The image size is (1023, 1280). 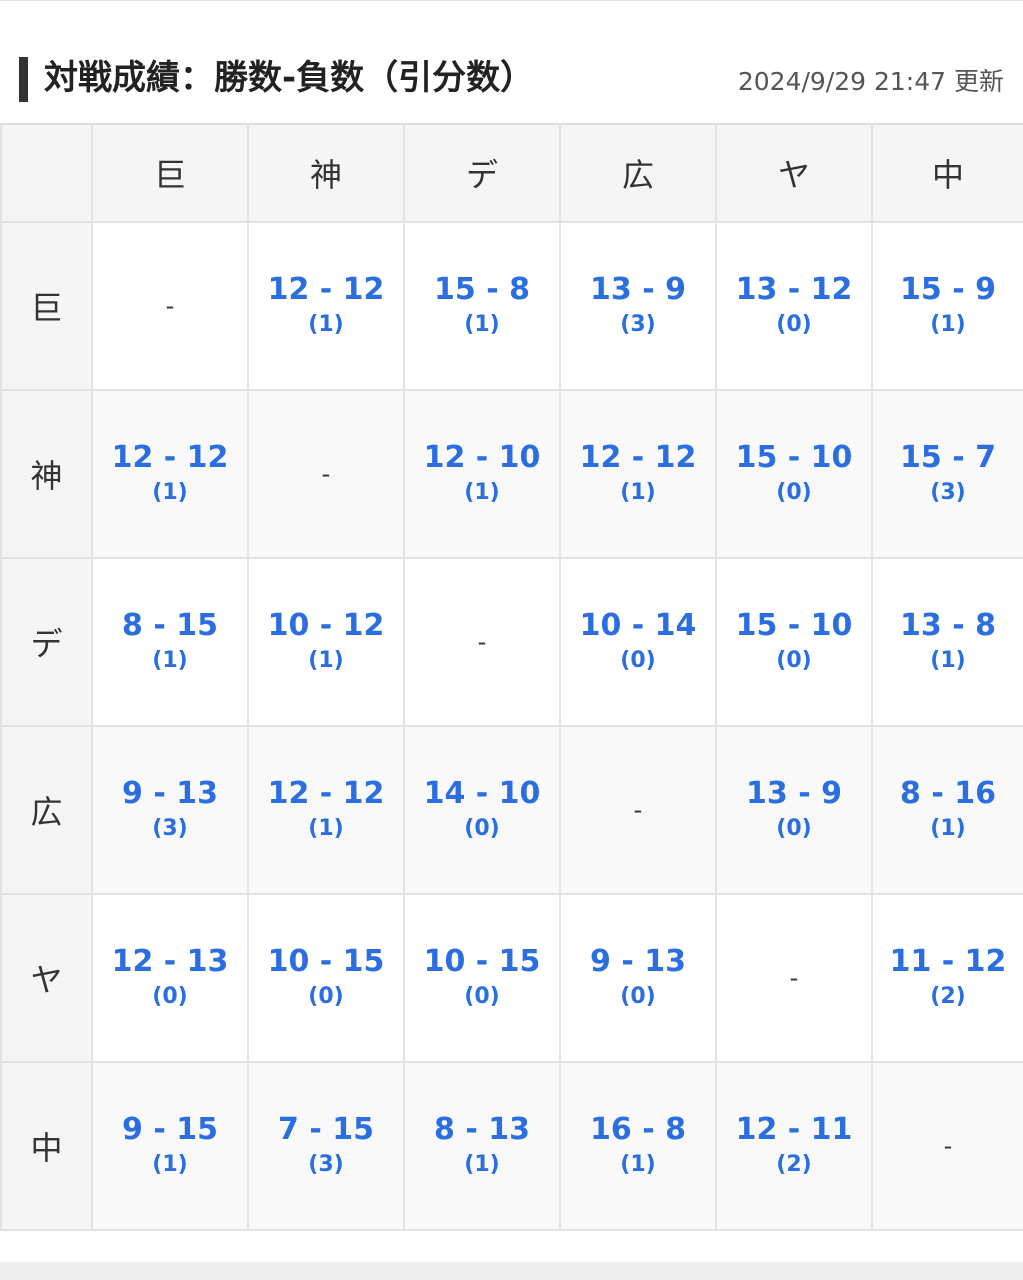 I want to click on table-cell: 8 - 13 (1), so click(x=482, y=1146).